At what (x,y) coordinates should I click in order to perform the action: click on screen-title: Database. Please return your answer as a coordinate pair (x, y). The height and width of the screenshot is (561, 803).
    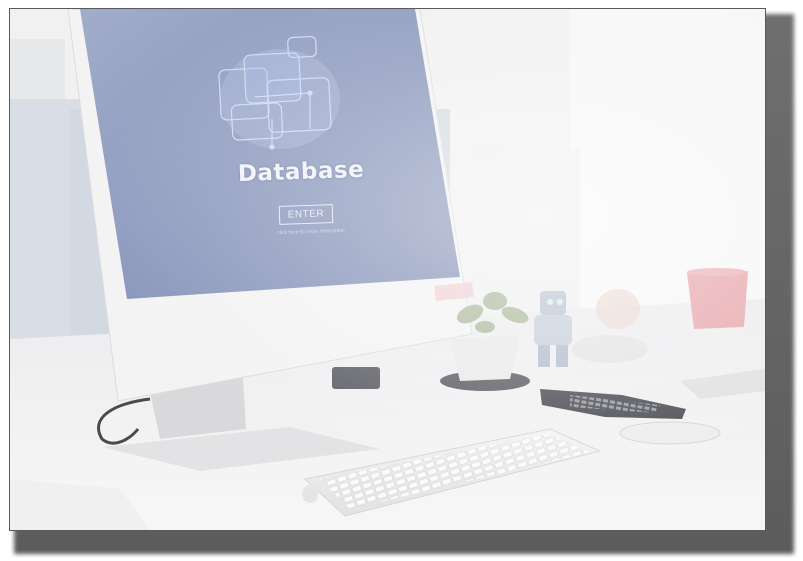
    Looking at the image, I should click on (301, 172).